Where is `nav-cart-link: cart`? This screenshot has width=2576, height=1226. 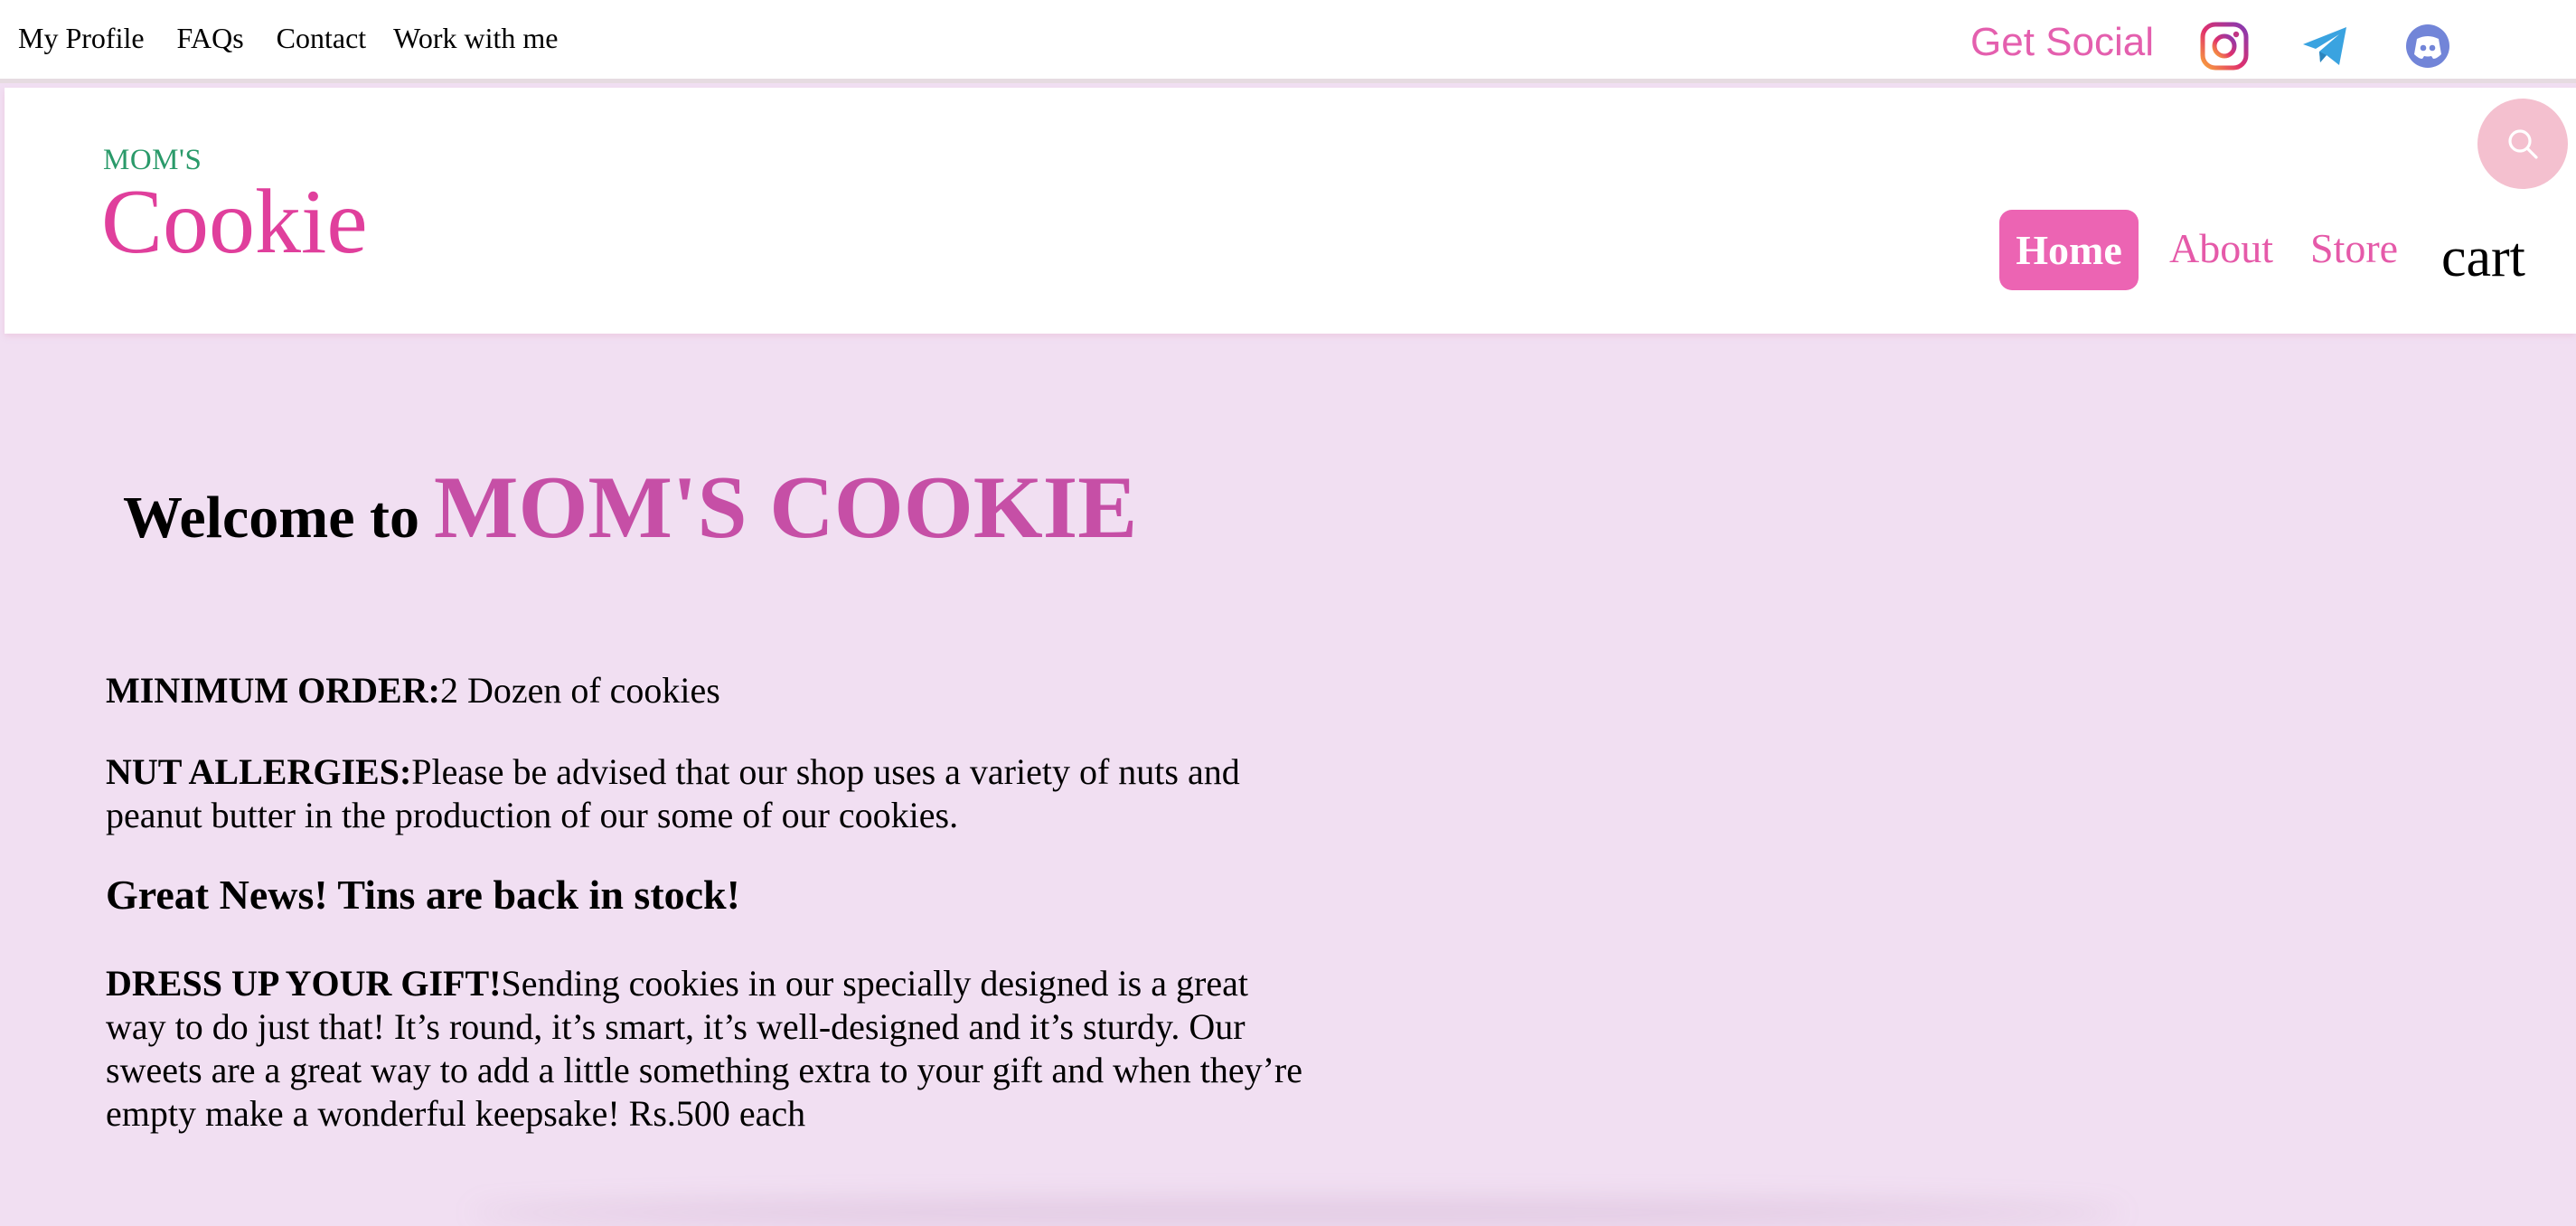 nav-cart-link: cart is located at coordinates (2483, 258).